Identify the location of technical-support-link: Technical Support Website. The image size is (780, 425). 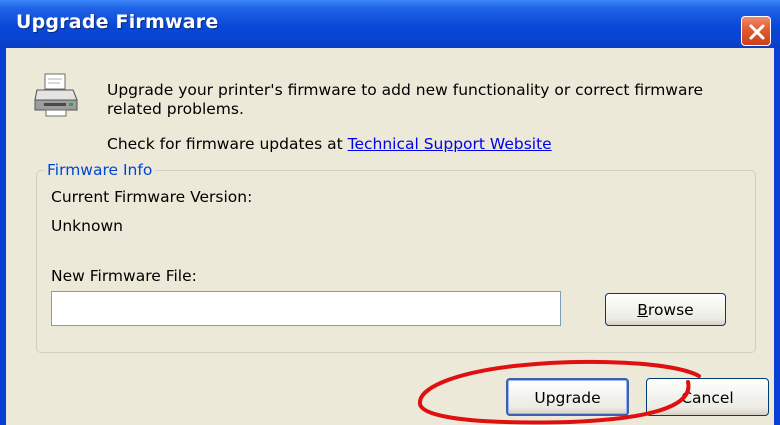
(450, 144).